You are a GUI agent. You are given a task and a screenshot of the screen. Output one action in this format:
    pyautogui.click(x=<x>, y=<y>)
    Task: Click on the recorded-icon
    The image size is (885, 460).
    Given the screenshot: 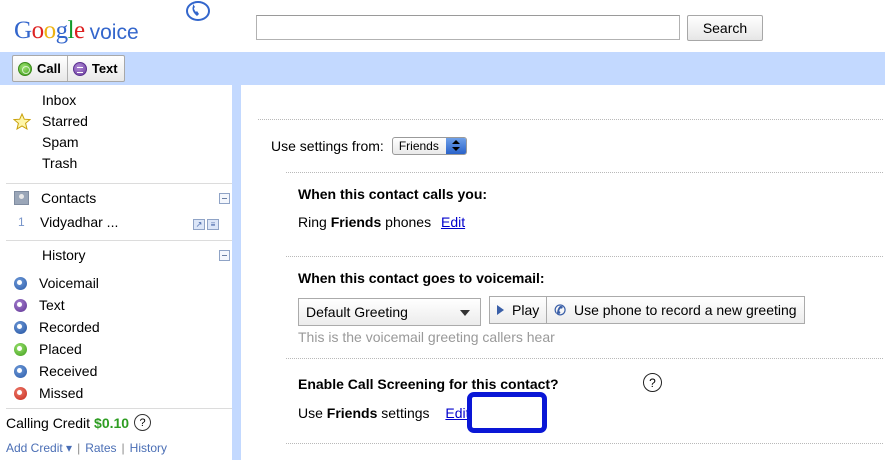 What is the action you would take?
    pyautogui.click(x=20, y=327)
    